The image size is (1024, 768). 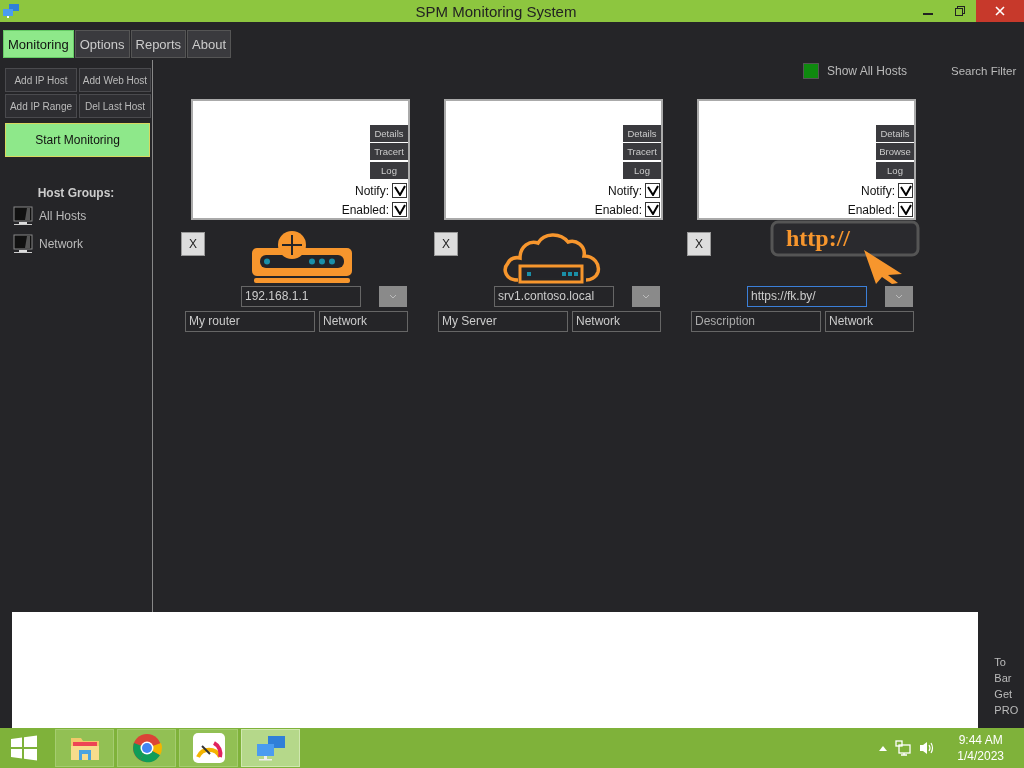 What do you see at coordinates (77, 140) in the screenshot?
I see `start-monitoring-button: Start Monitoring` at bounding box center [77, 140].